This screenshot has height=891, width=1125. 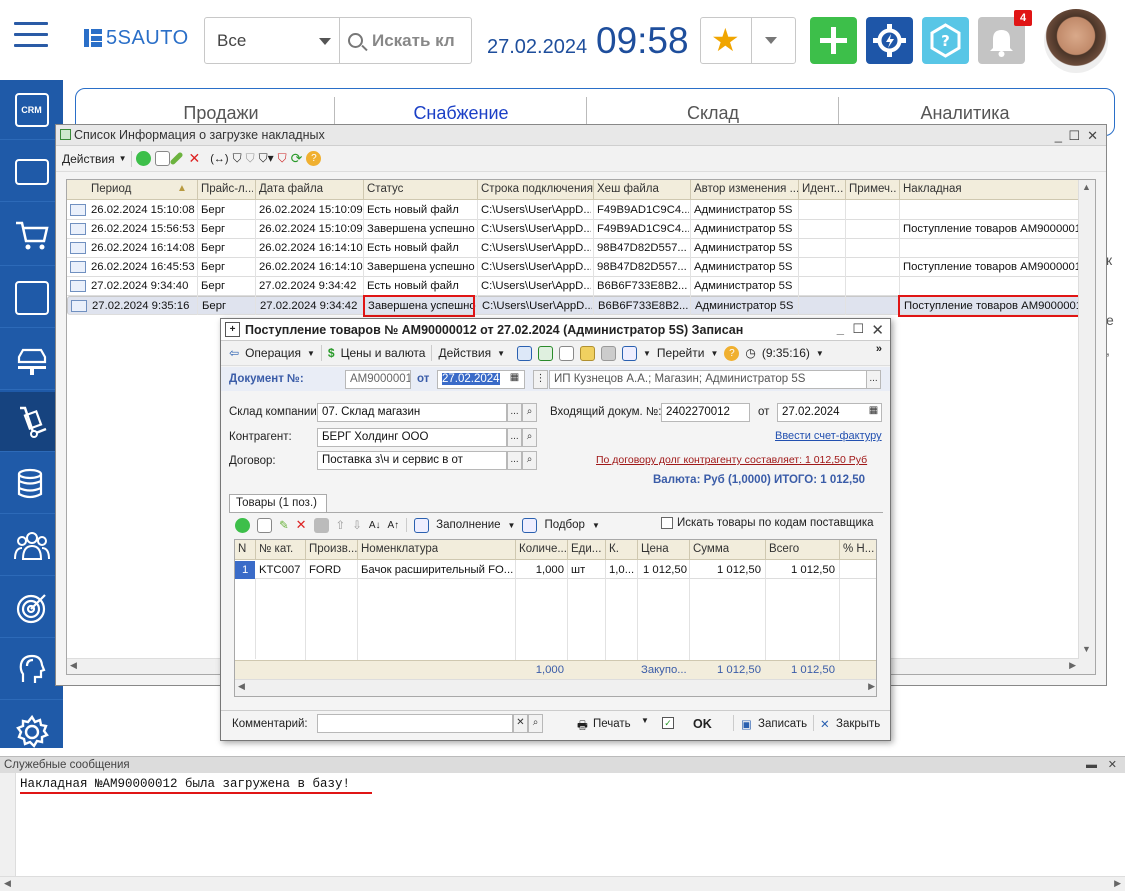 What do you see at coordinates (182, 188) in the screenshot?
I see `sort-asc-icon: ▲` at bounding box center [182, 188].